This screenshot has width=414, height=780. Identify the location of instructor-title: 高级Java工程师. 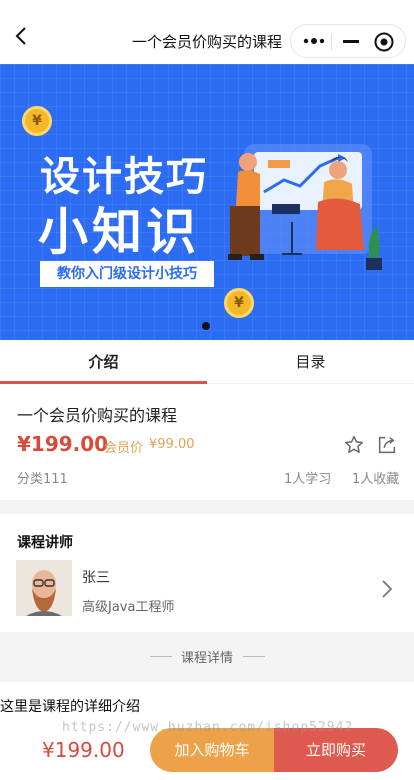
(128, 607).